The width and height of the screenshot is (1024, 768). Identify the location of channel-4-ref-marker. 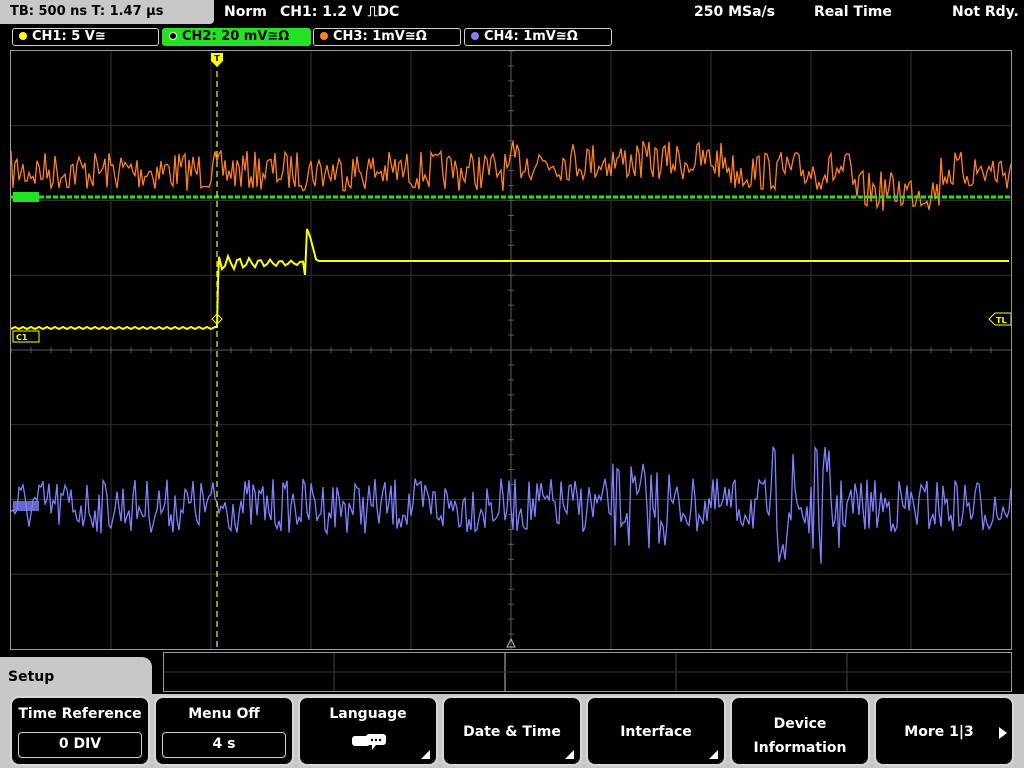
(26, 506).